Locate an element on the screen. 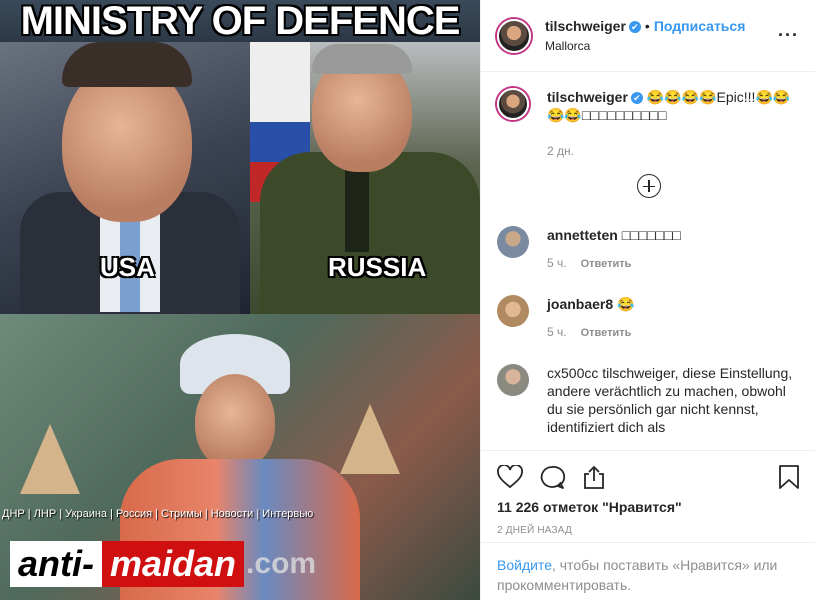 Image resolution: width=815 pixels, height=600 pixels. caption-username: tilschweiger is located at coordinates (587, 97).